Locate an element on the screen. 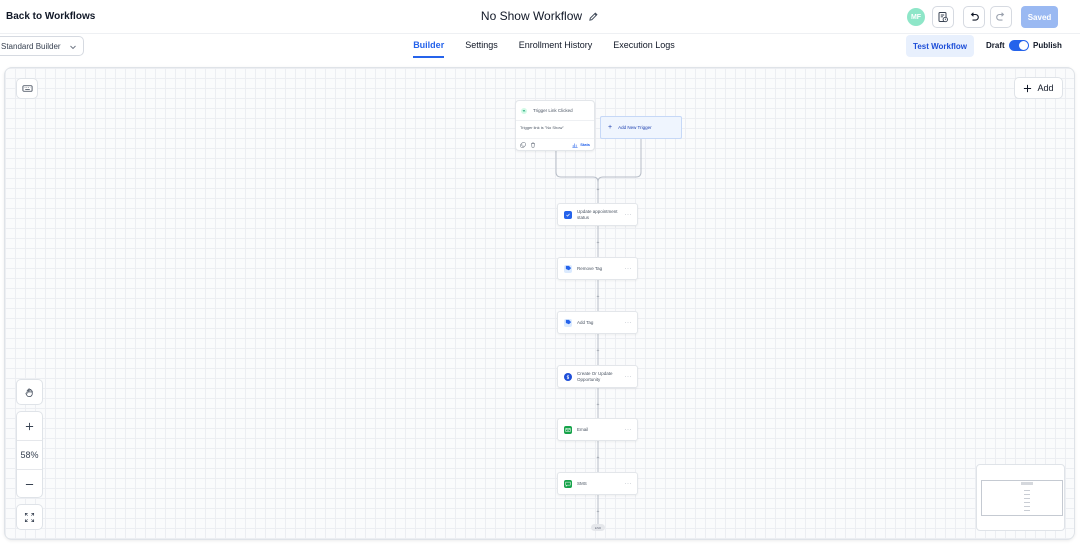 The height and width of the screenshot is (546, 1080). calendar-check-icon is located at coordinates (568, 214).